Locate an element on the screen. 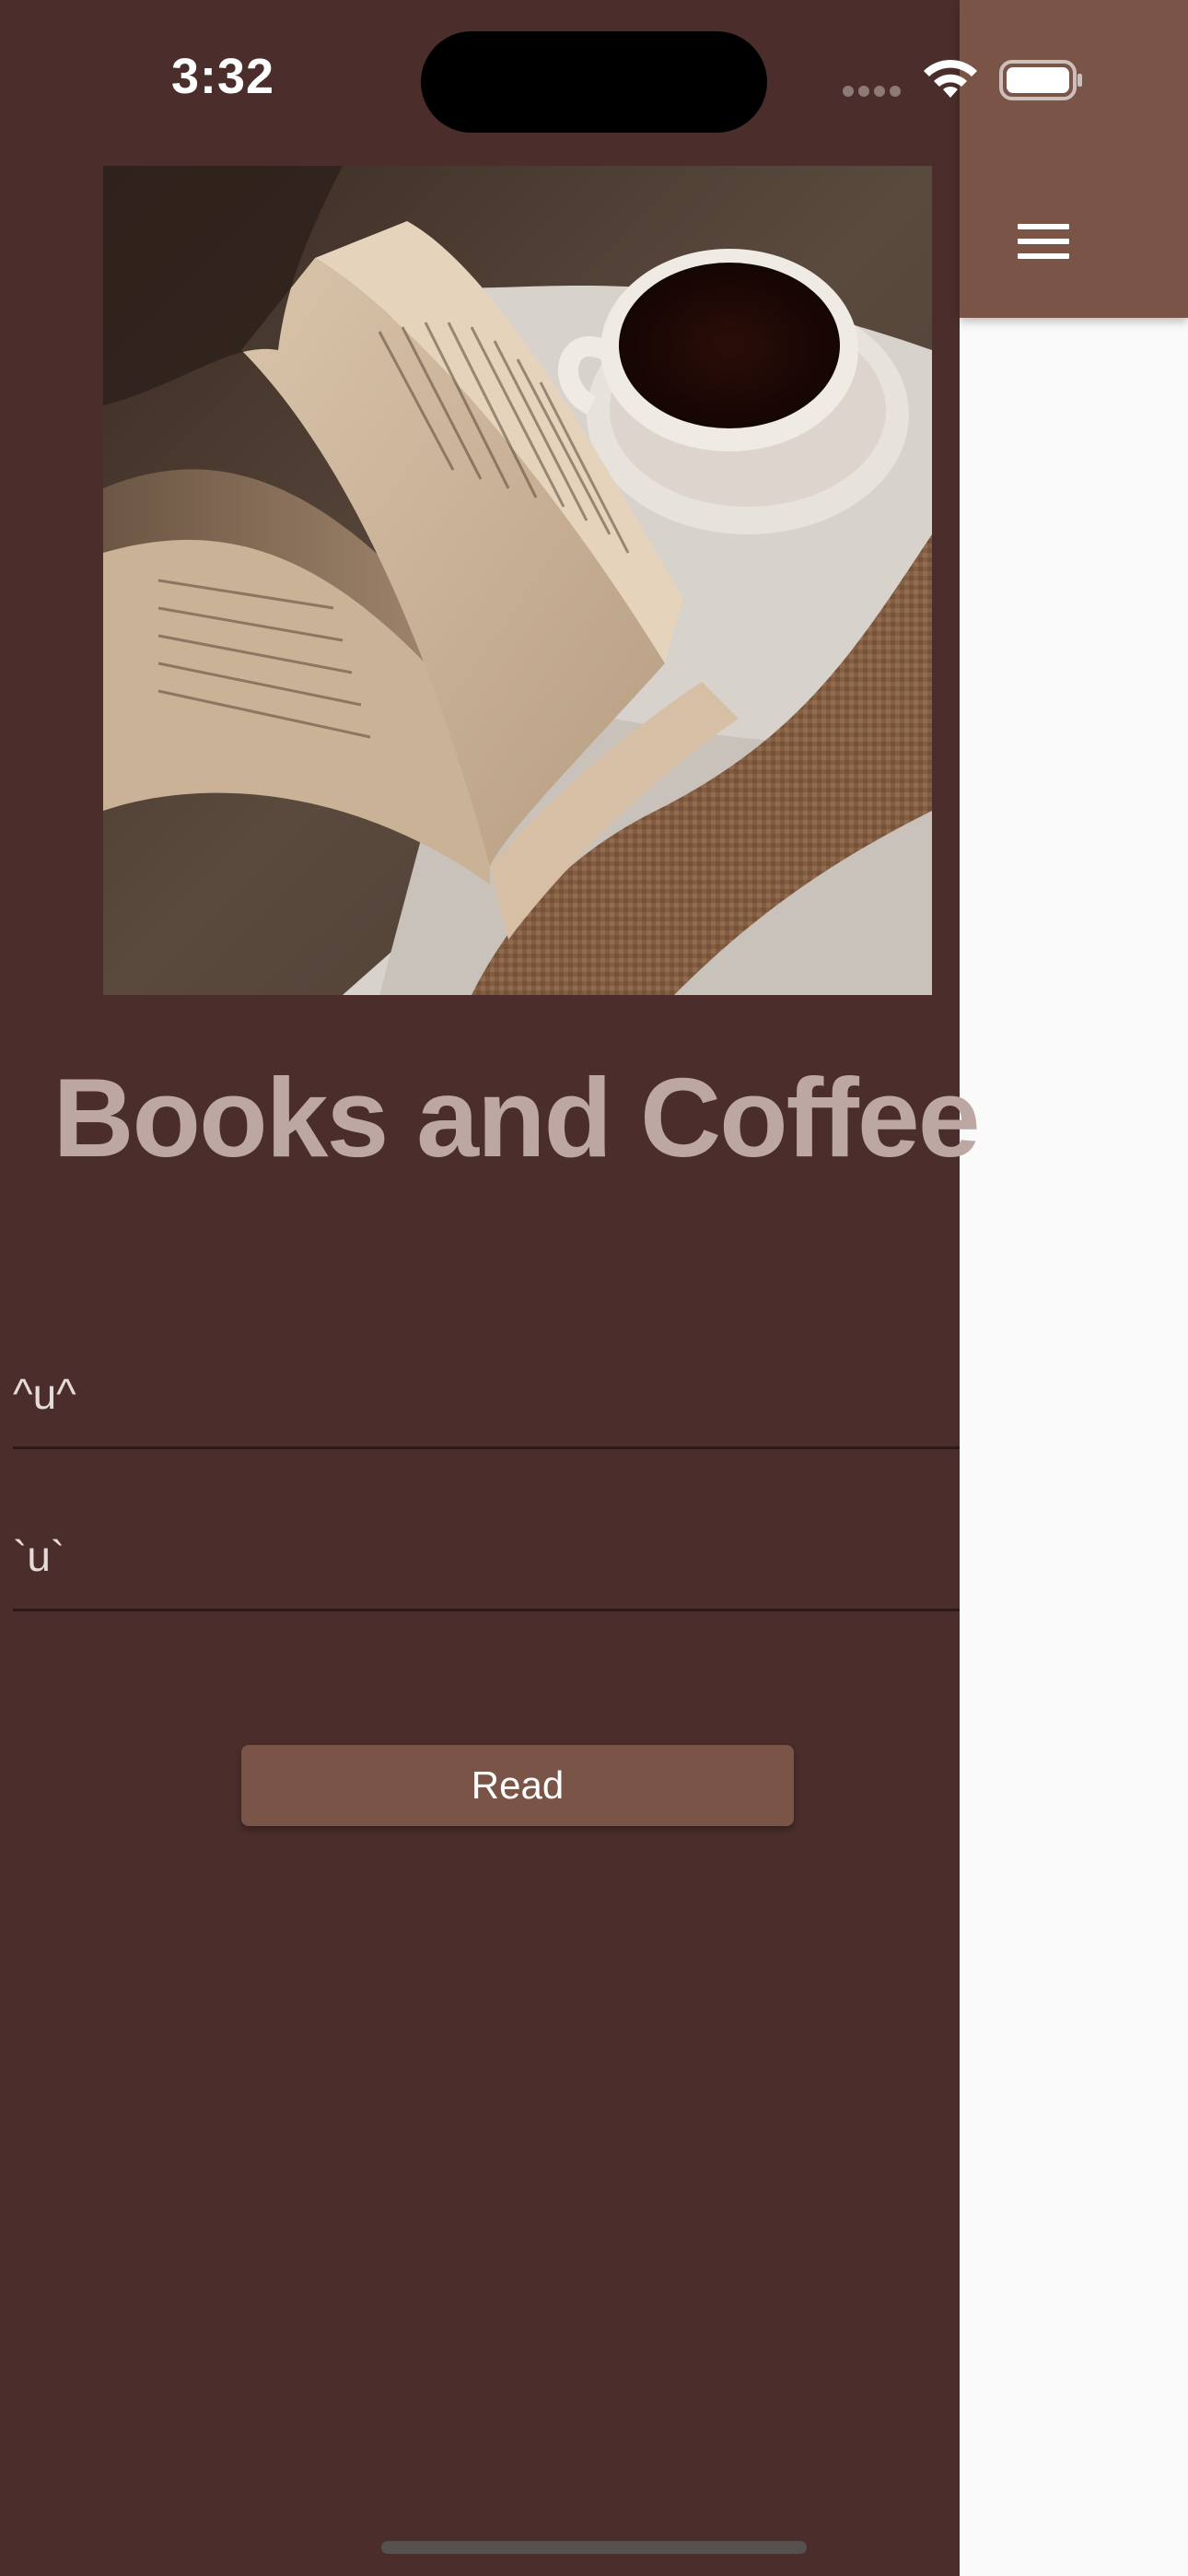 Image resolution: width=1188 pixels, height=2576 pixels. read-button-label: Read is located at coordinates (518, 1785).